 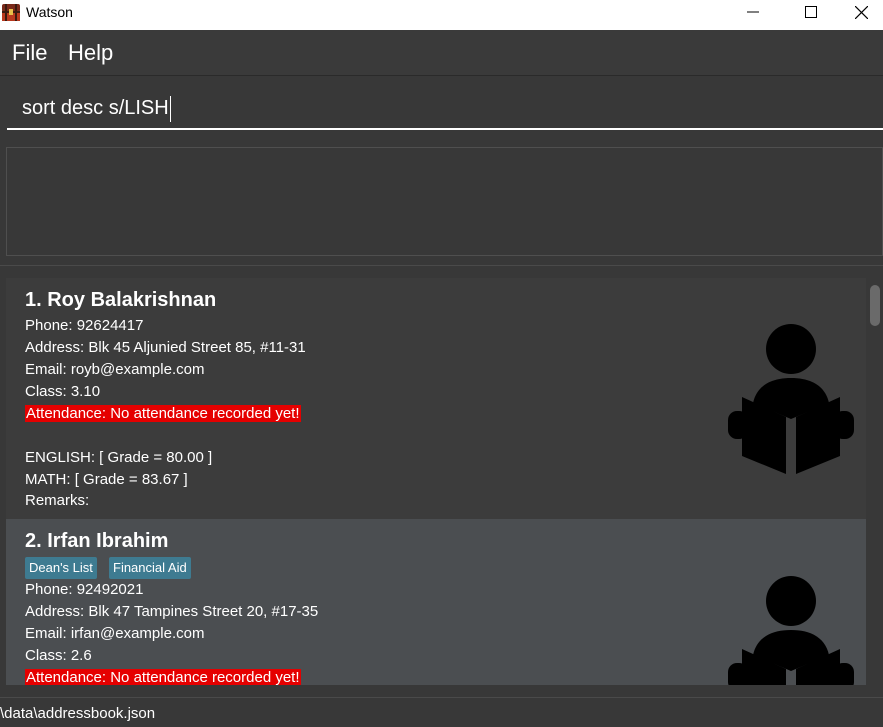 I want to click on person-grade-math: MATH: [ Grade = 83.67 ], so click(x=106, y=479).